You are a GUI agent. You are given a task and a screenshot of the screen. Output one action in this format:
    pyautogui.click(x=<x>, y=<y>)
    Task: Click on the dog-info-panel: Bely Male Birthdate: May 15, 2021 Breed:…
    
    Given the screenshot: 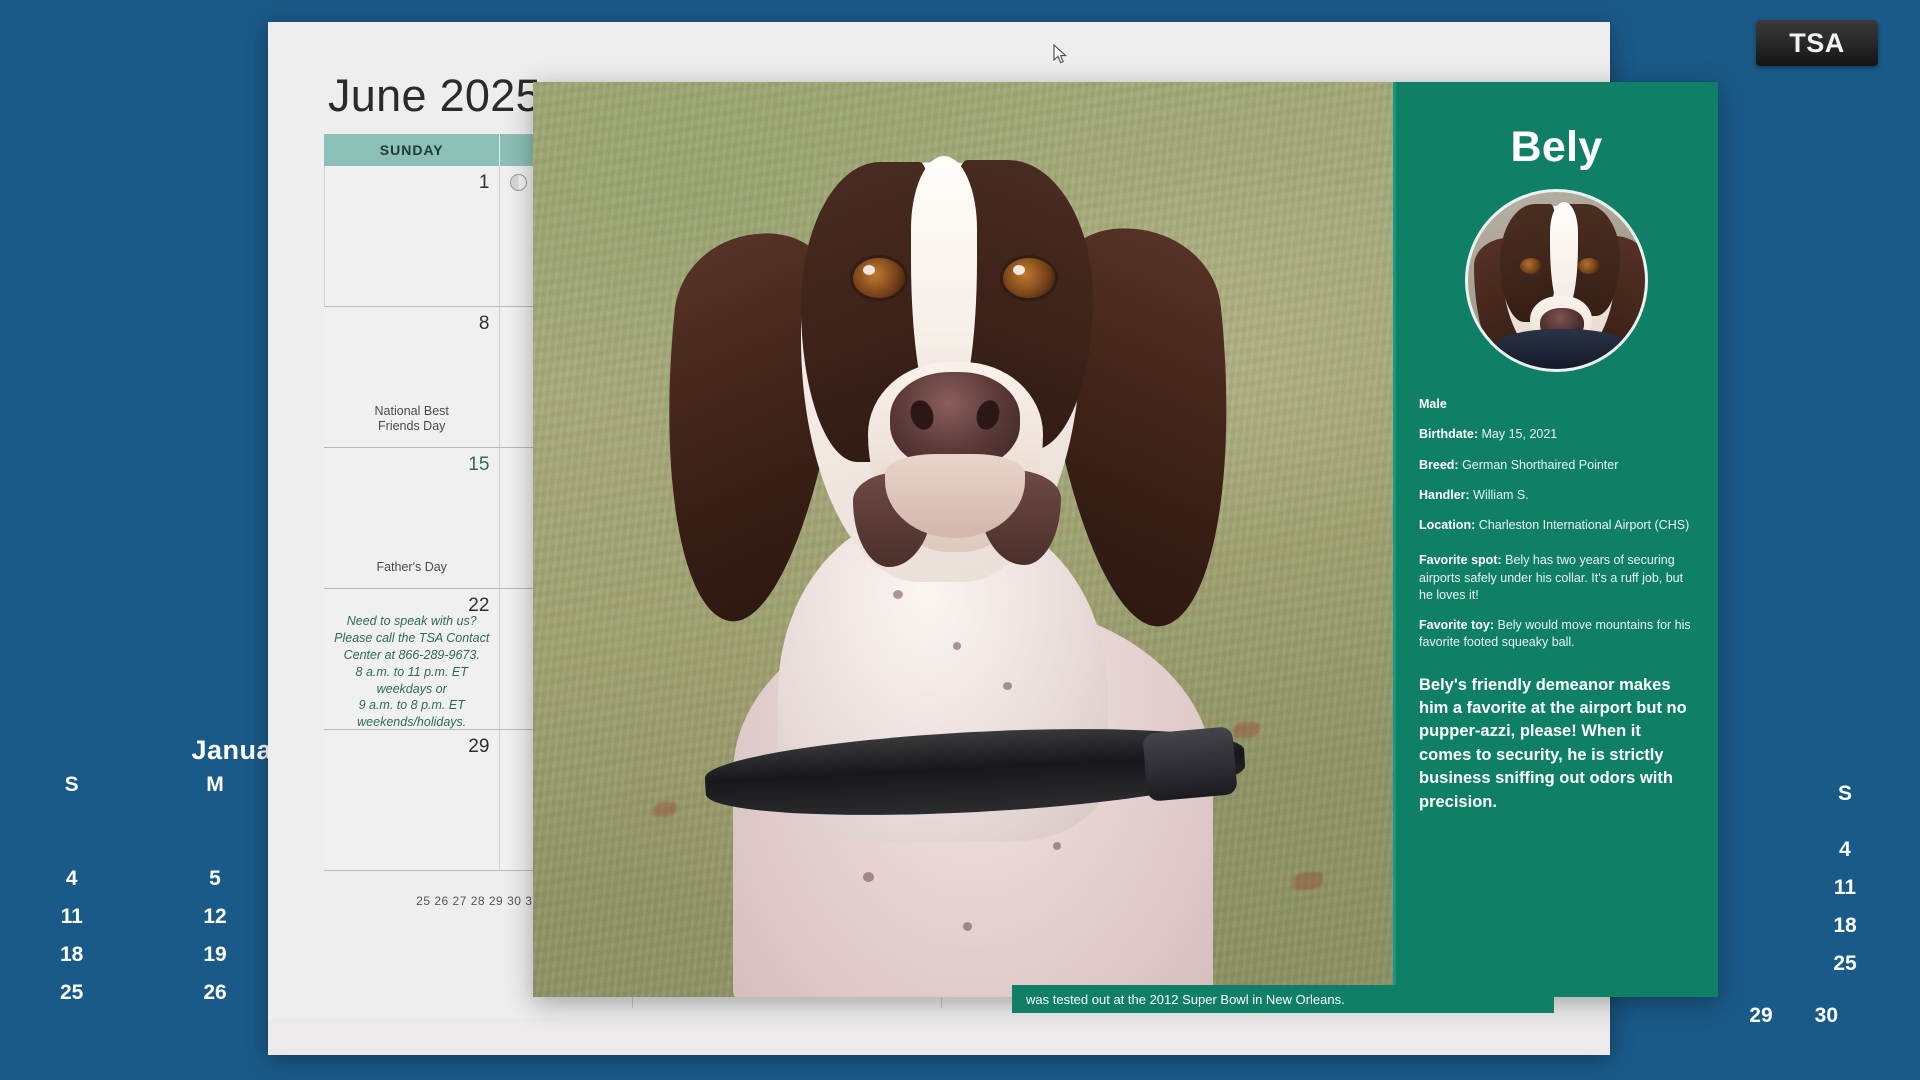 What is the action you would take?
    pyautogui.click(x=1556, y=539)
    